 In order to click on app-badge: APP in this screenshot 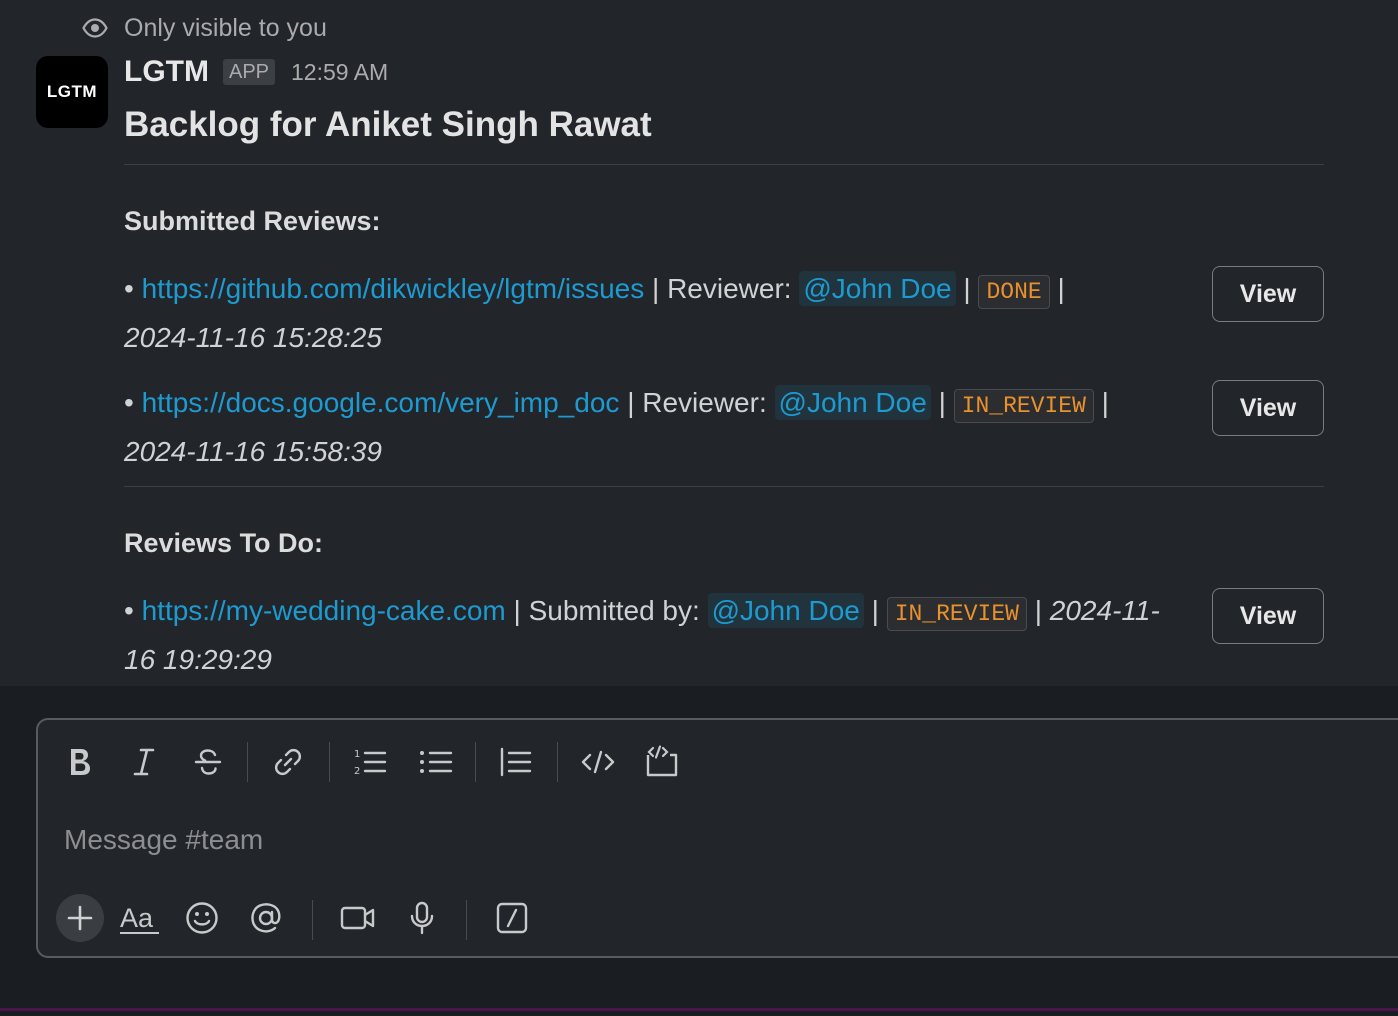, I will do `click(249, 72)`.